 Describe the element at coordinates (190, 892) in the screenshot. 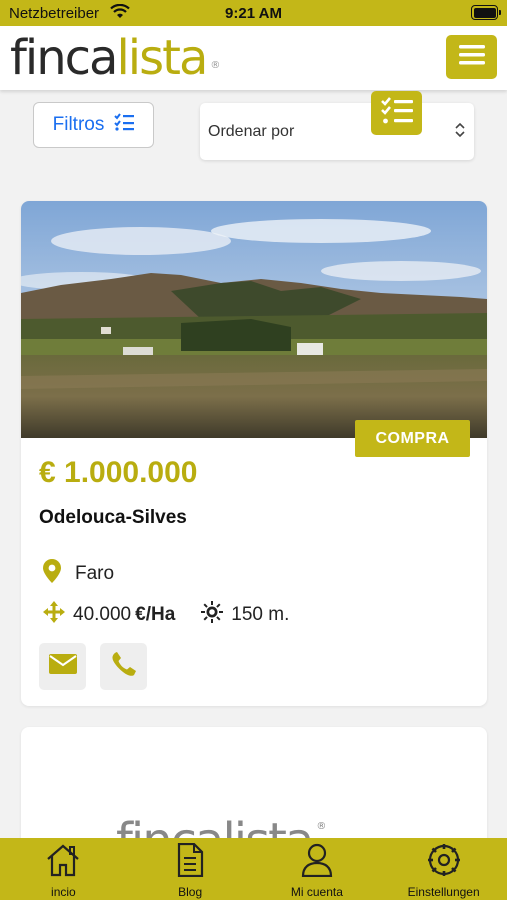

I see `tab-label: Blog` at that location.